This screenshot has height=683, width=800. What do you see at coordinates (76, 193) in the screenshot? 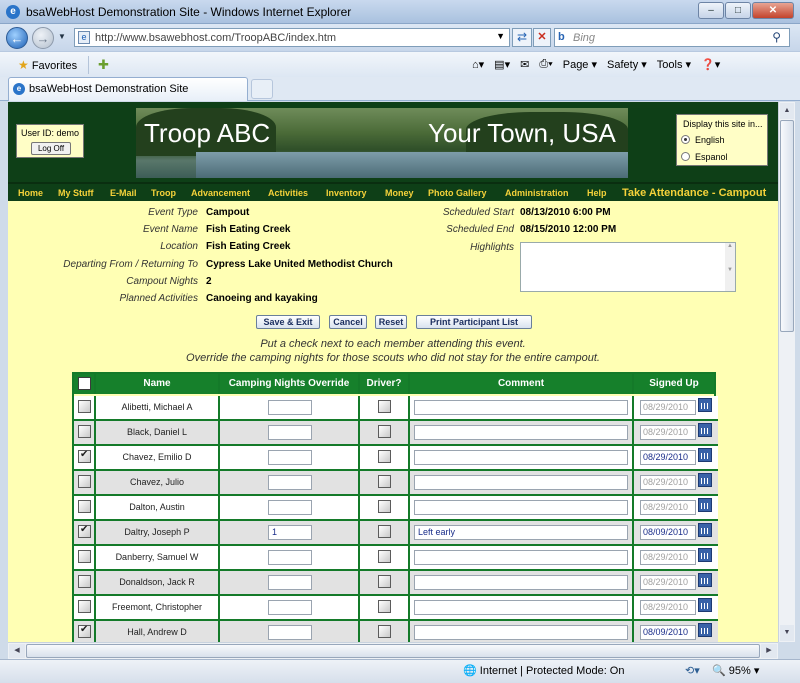
I see `menu-my-stuff: My Stuff` at bounding box center [76, 193].